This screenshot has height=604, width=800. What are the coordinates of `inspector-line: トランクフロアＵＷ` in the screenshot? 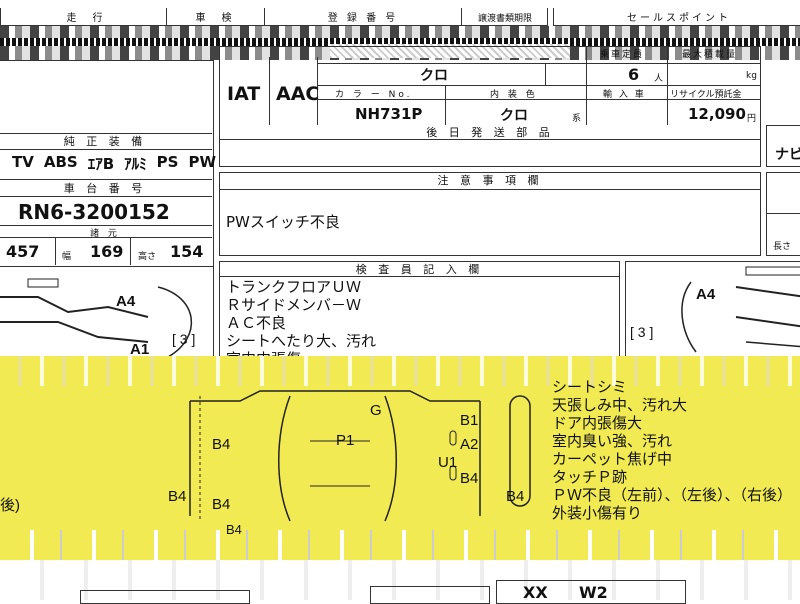 It's located at (294, 287).